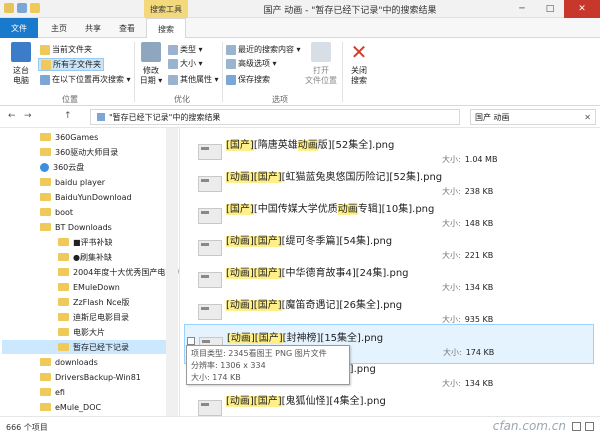 The image size is (600, 436). Describe the element at coordinates (321, 52) in the screenshot. I see `folder-open-icon` at that location.